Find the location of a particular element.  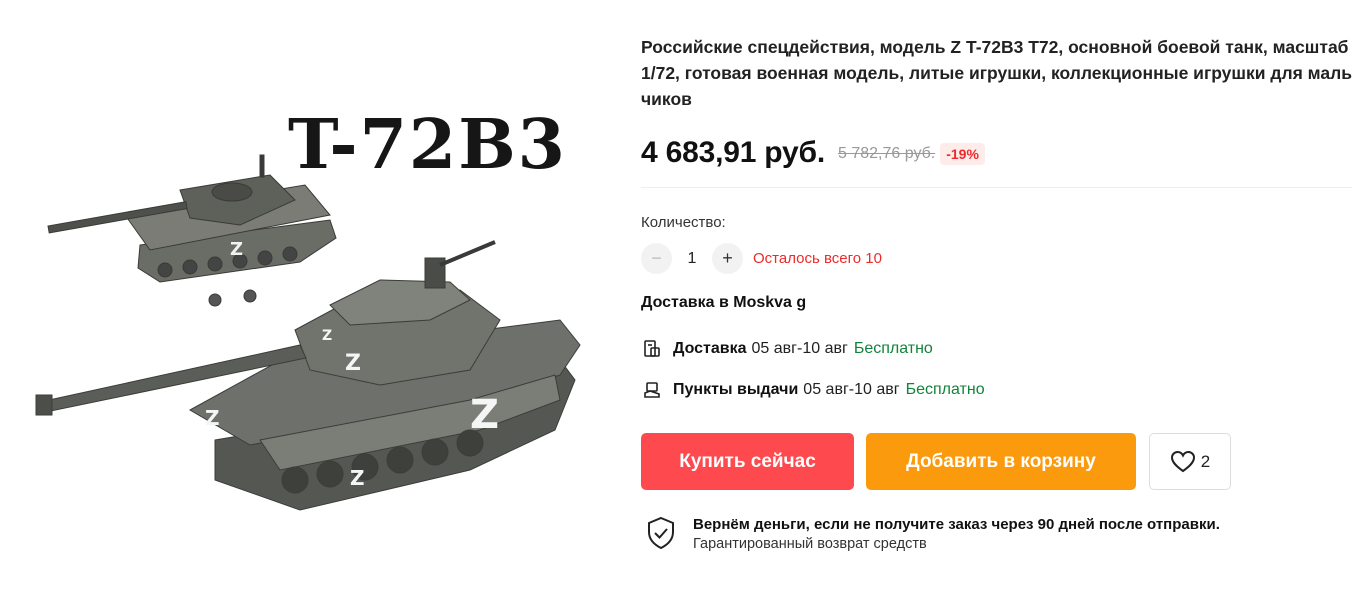

add-to-cart-button: Добавить в корзину is located at coordinates (1001, 461).